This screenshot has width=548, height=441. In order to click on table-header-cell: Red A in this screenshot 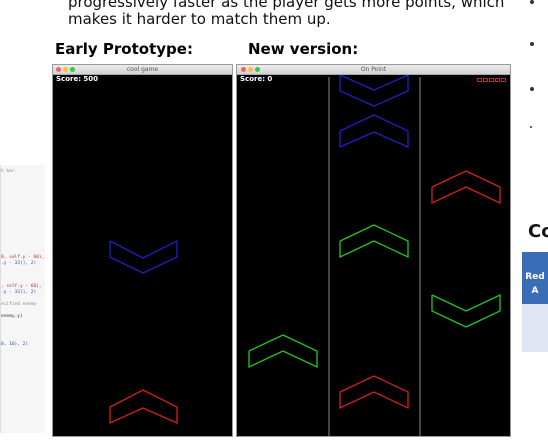, I will do `click(535, 278)`.